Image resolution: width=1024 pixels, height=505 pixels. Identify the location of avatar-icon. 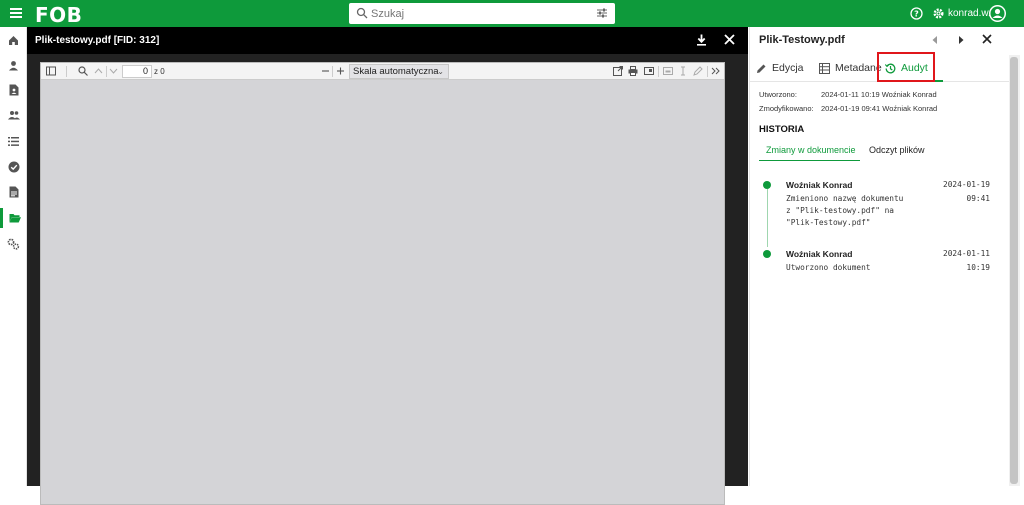
(997, 13).